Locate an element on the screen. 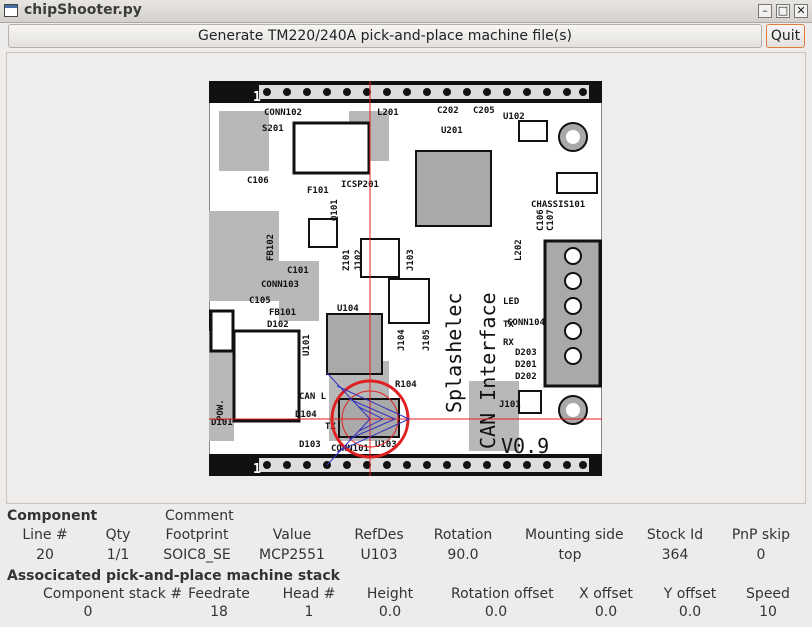  close-button: ✕ is located at coordinates (801, 11).